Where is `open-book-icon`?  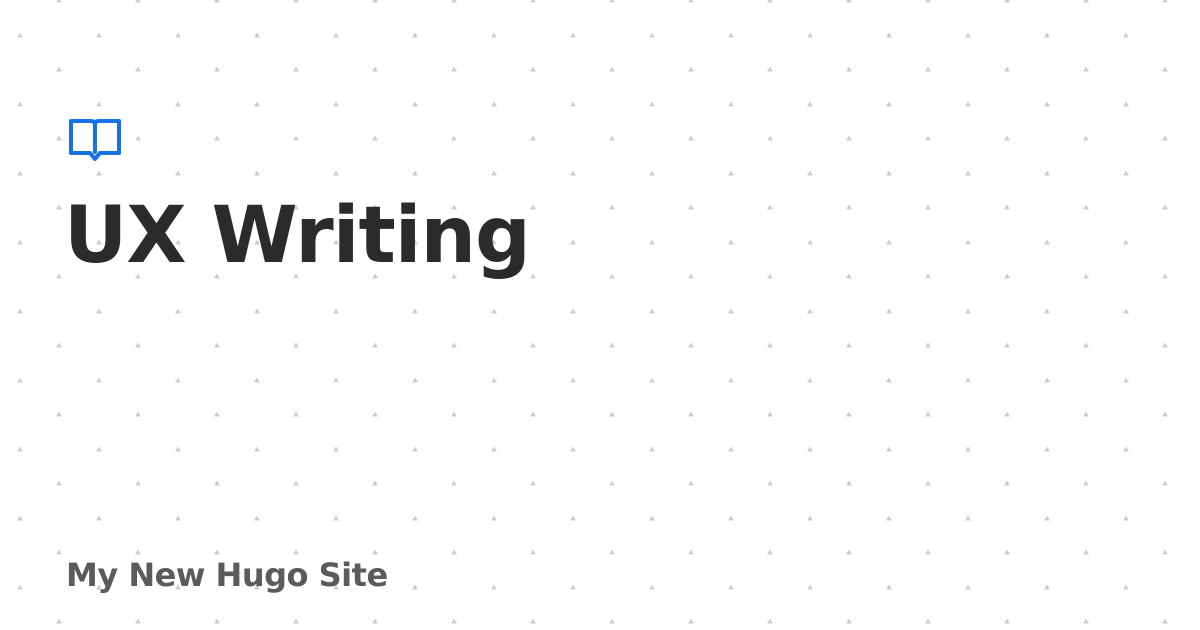
open-book-icon is located at coordinates (95, 140).